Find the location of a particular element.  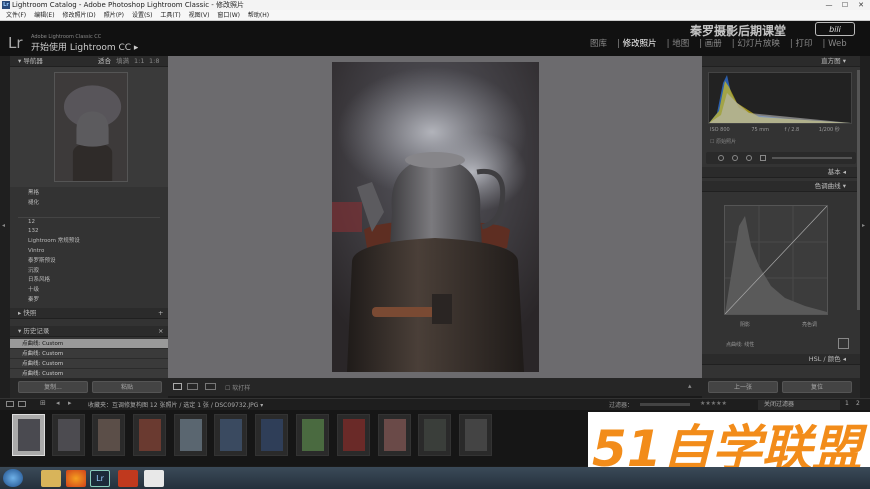

histogram-header: 直方图 ▾ is located at coordinates (781, 61).